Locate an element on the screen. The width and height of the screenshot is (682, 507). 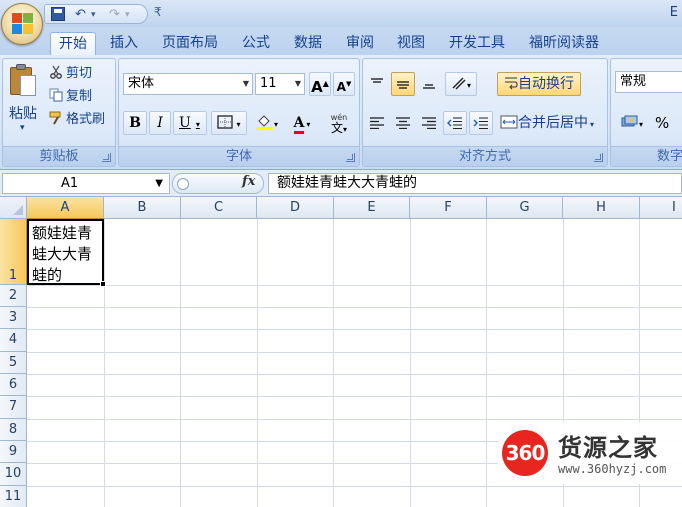
clipboard-dialog-launcher-icon is located at coordinates (106, 157).